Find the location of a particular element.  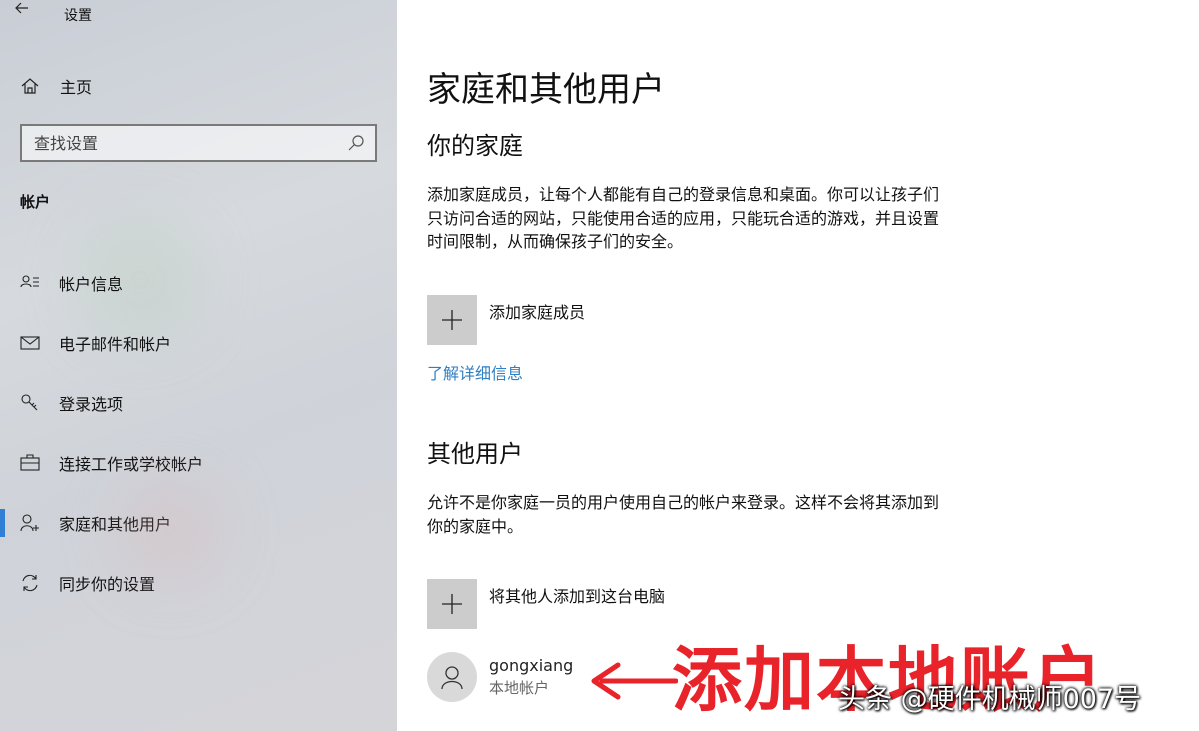

title-bar: 设置 is located at coordinates (198, 14).